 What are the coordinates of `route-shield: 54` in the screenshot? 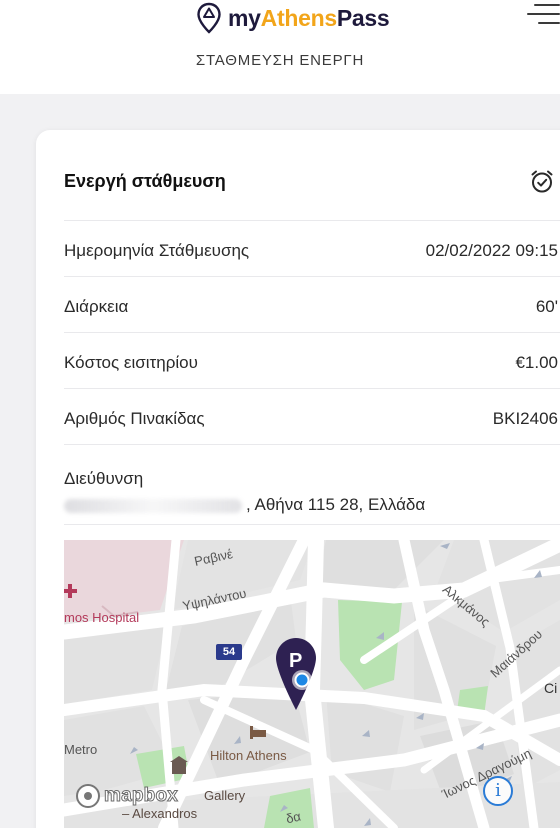 It's located at (229, 652).